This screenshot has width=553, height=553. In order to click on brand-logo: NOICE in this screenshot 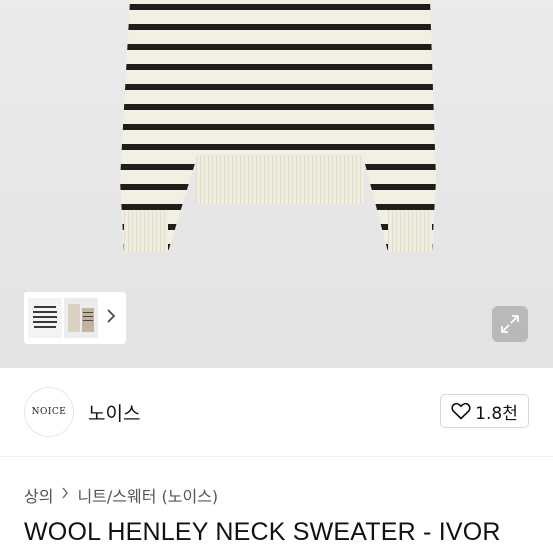, I will do `click(49, 412)`.